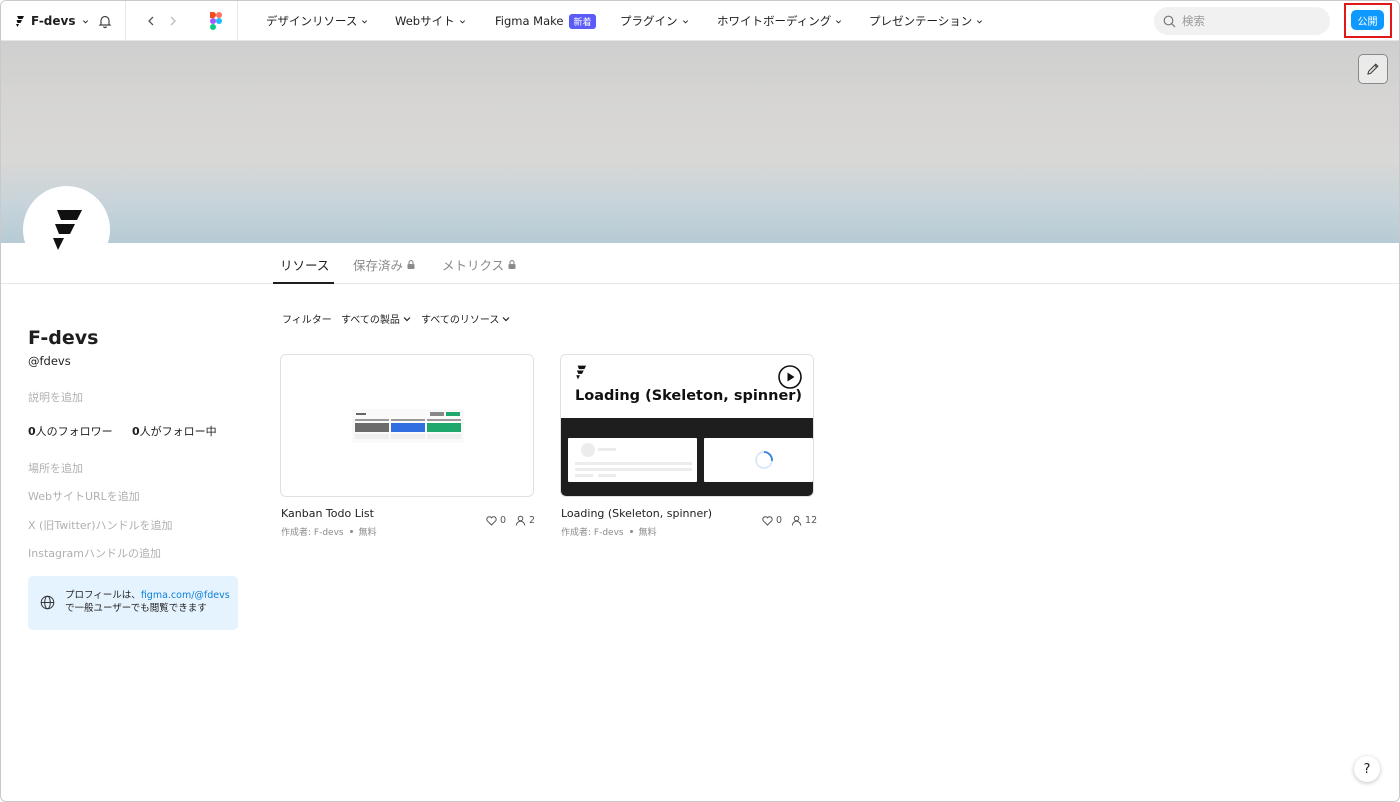 The height and width of the screenshot is (802, 1400). I want to click on loading-thumbnail-preview, so click(687, 457).